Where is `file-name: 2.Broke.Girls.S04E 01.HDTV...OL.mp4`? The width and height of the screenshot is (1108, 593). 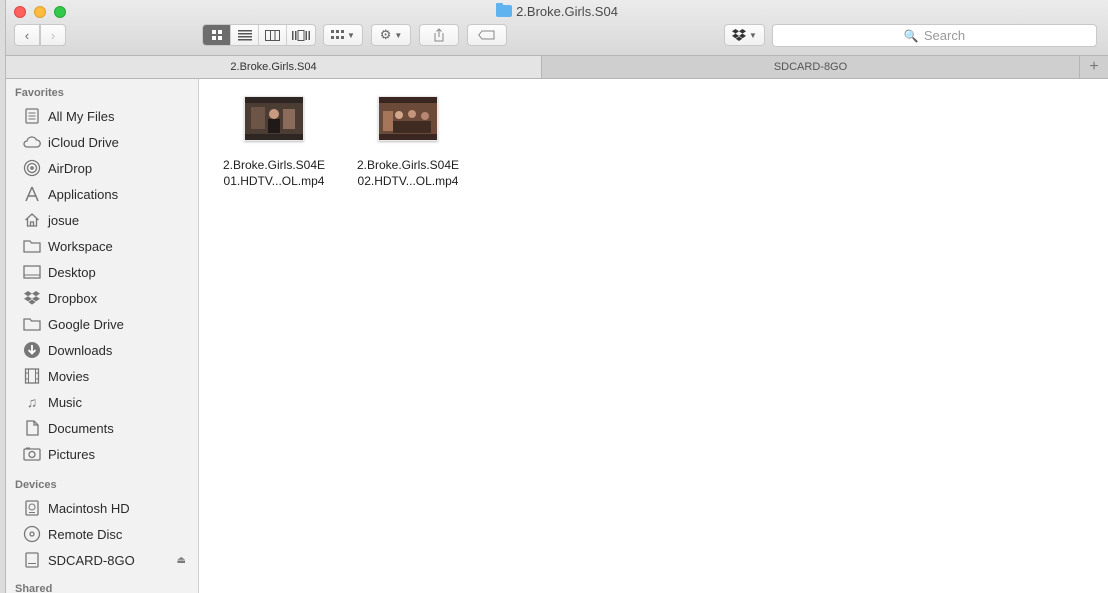
file-name: 2.Broke.Girls.S04E 01.HDTV...OL.mp4 is located at coordinates (274, 173).